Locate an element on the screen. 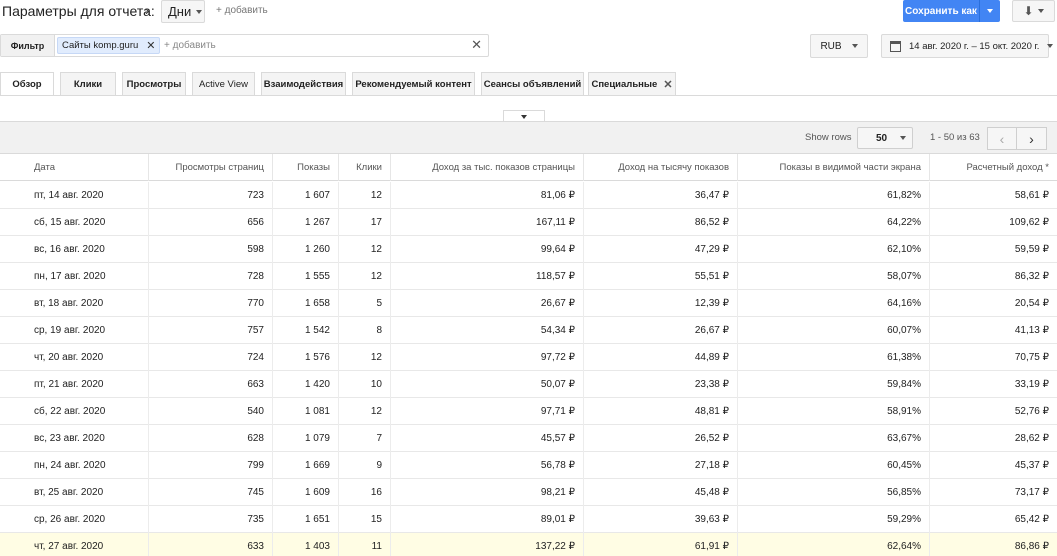 Image resolution: width=1057 pixels, height=556 pixels. tab-active-view: Active View is located at coordinates (223, 84).